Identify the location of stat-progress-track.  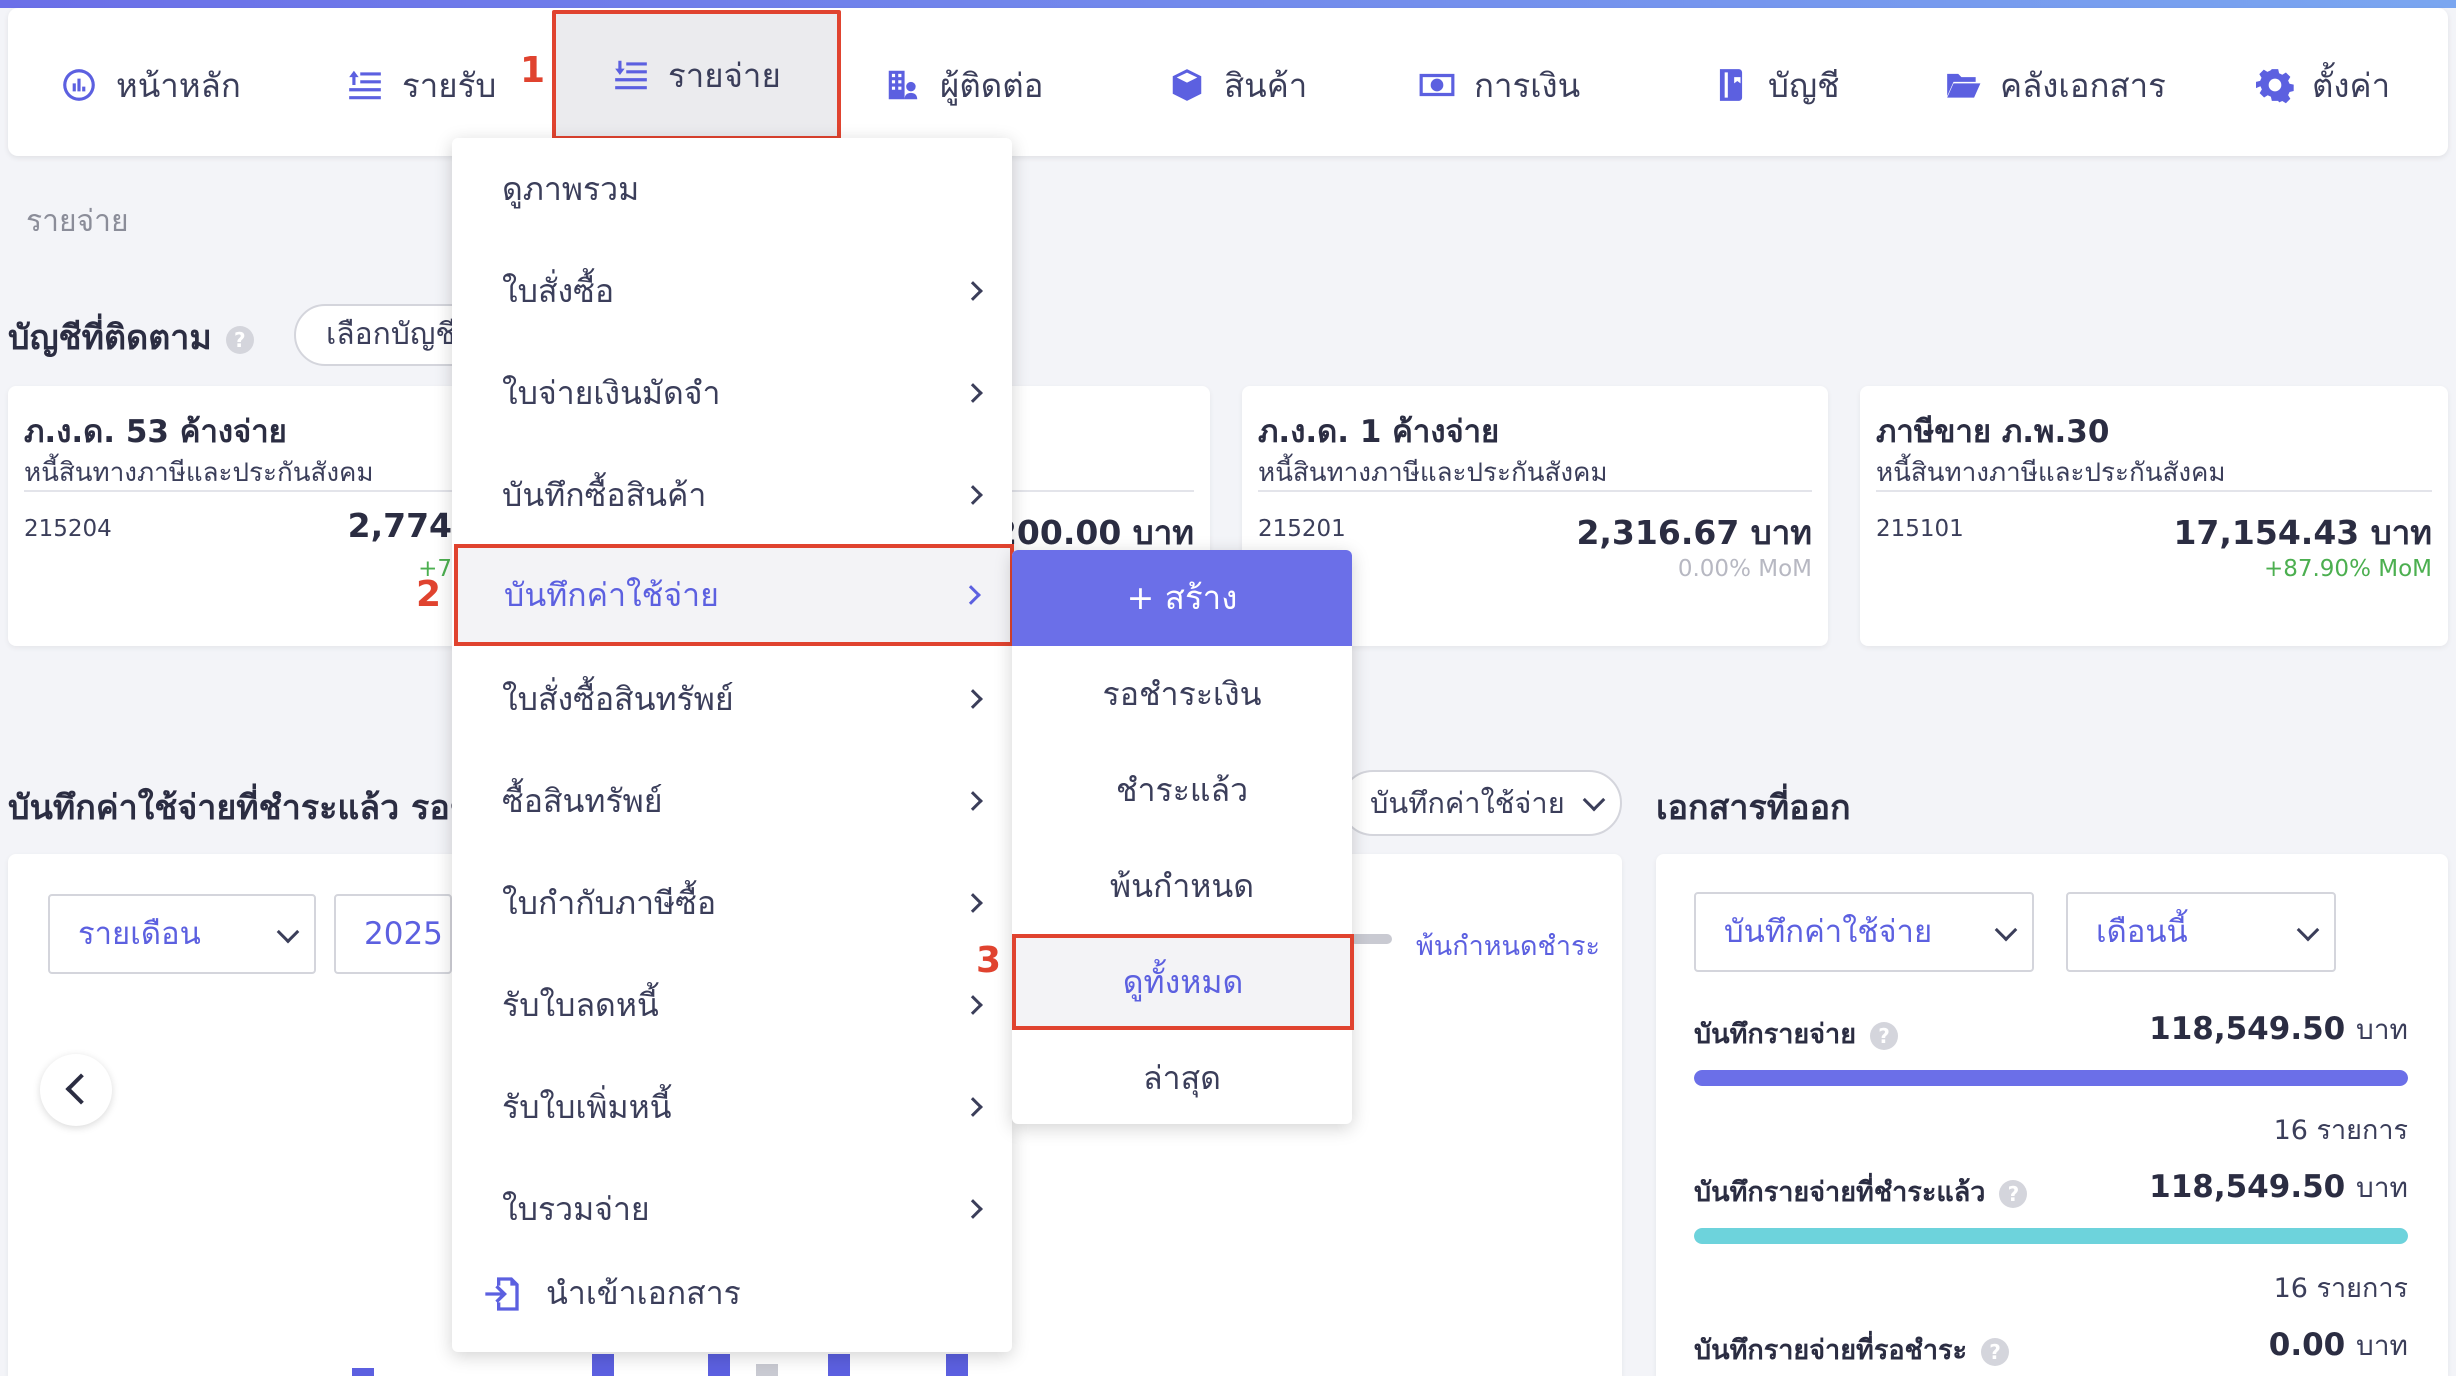
(2051, 1078).